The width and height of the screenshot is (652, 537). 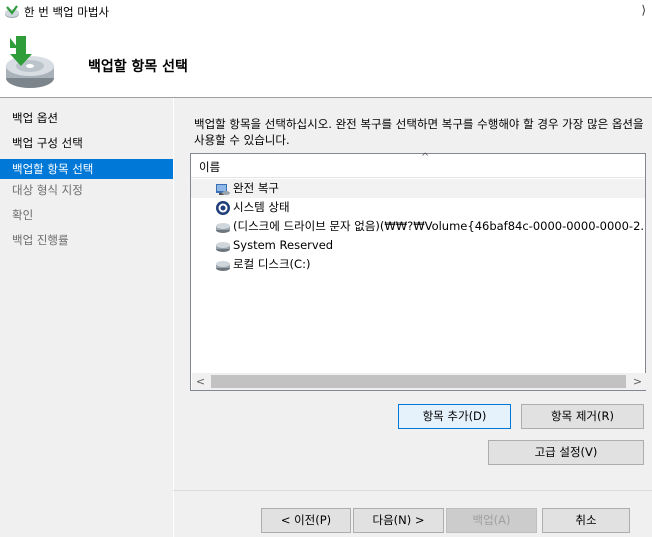 I want to click on sort-ascending-icon: ^, so click(x=425, y=157).